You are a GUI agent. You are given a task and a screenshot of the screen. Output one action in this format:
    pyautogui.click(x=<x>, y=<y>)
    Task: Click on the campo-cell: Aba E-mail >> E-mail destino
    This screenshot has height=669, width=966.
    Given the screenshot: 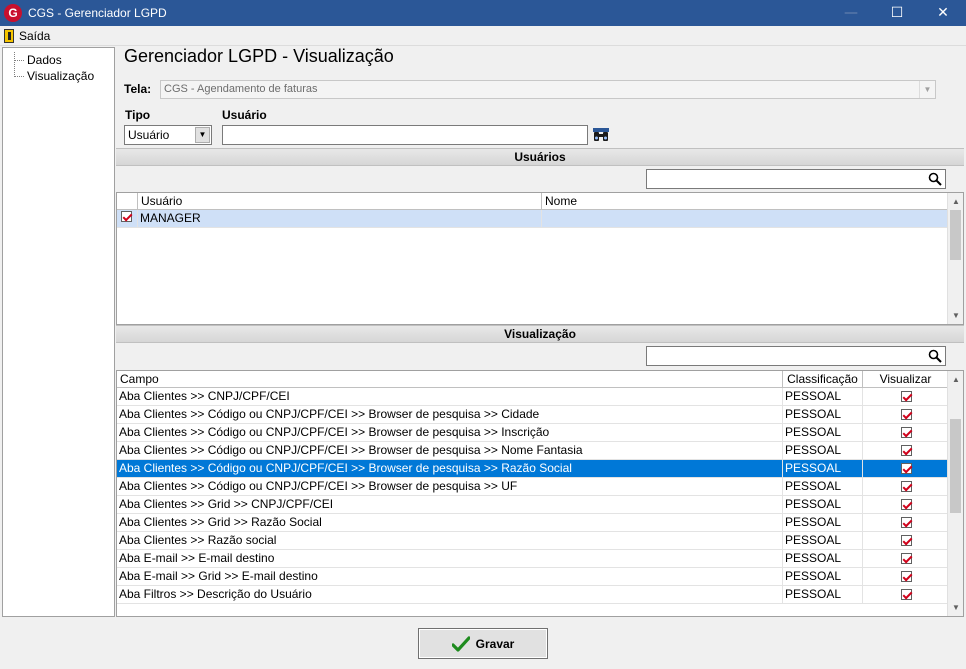 What is the action you would take?
    pyautogui.click(x=450, y=558)
    